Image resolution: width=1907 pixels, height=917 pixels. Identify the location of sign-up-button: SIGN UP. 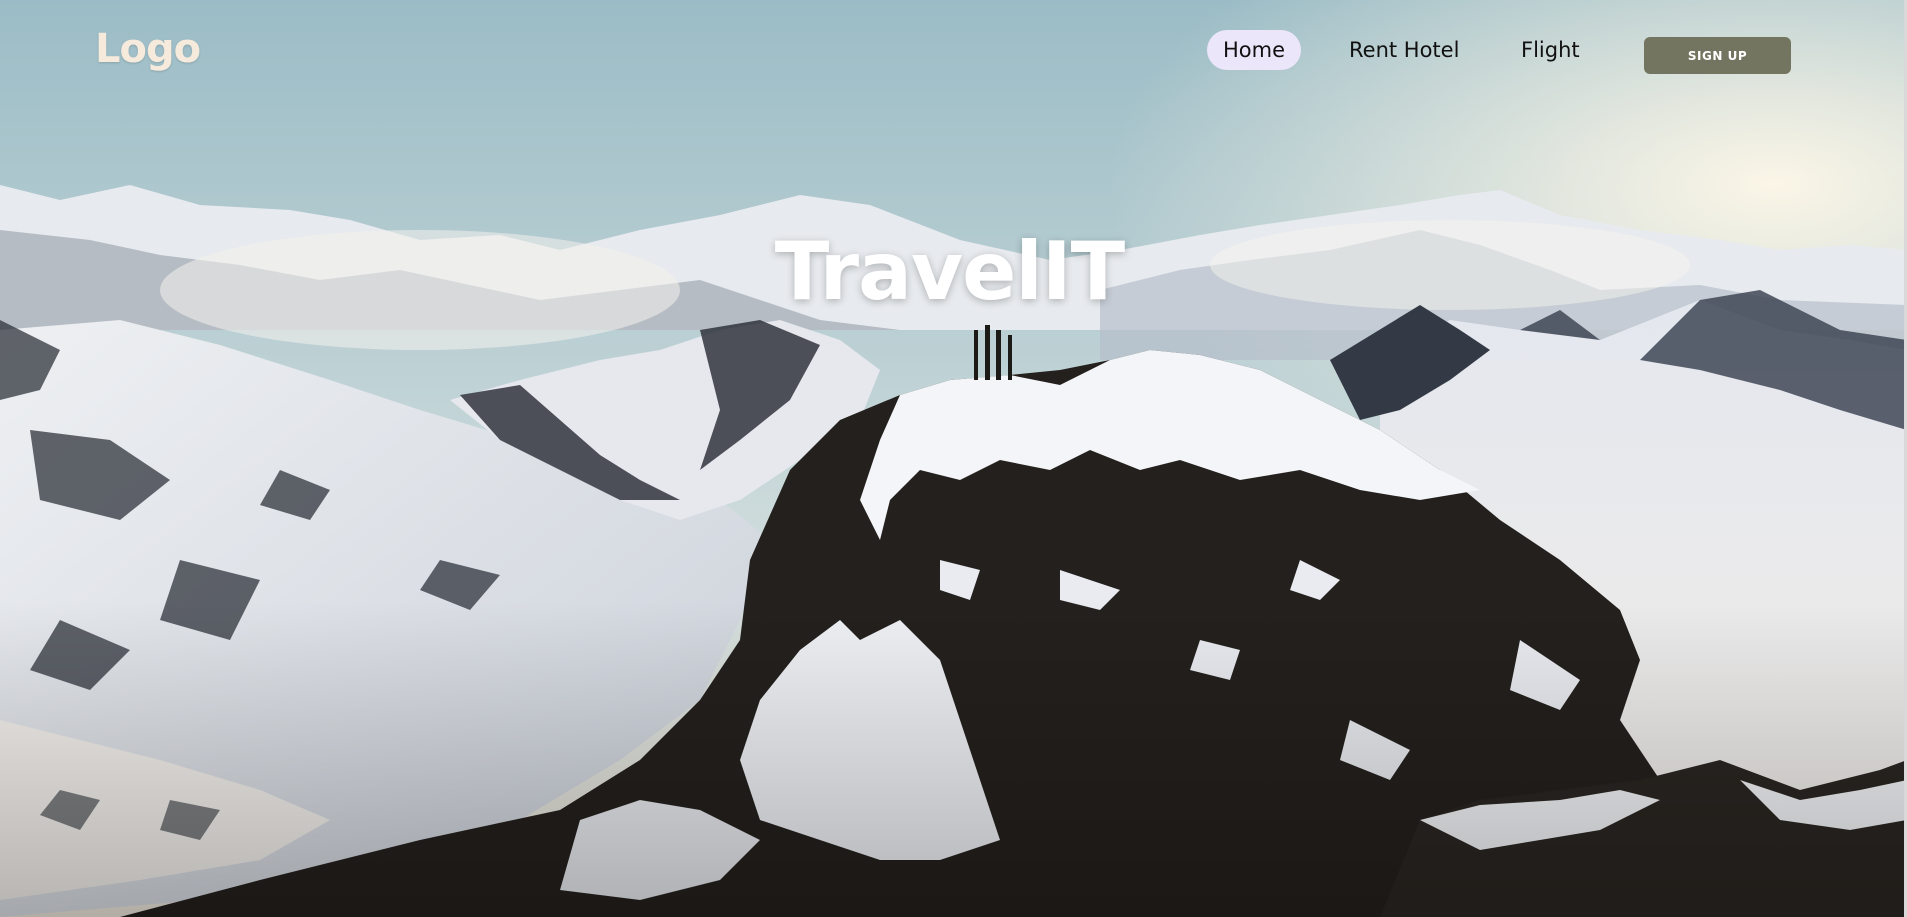
(1717, 55).